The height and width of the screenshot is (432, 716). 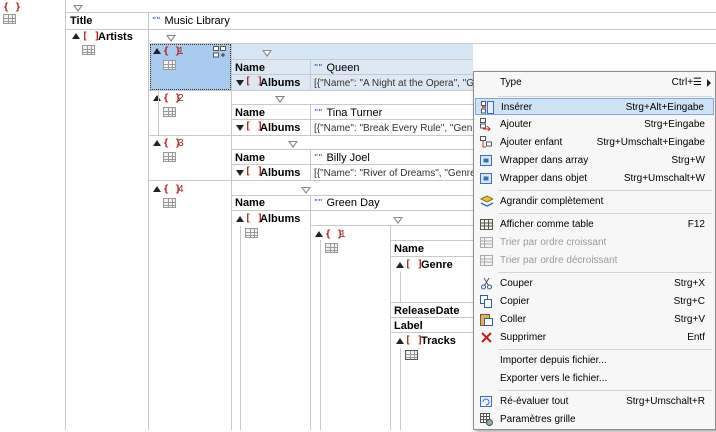 What do you see at coordinates (76, 36) in the screenshot?
I see `collapse-artists-toggle` at bounding box center [76, 36].